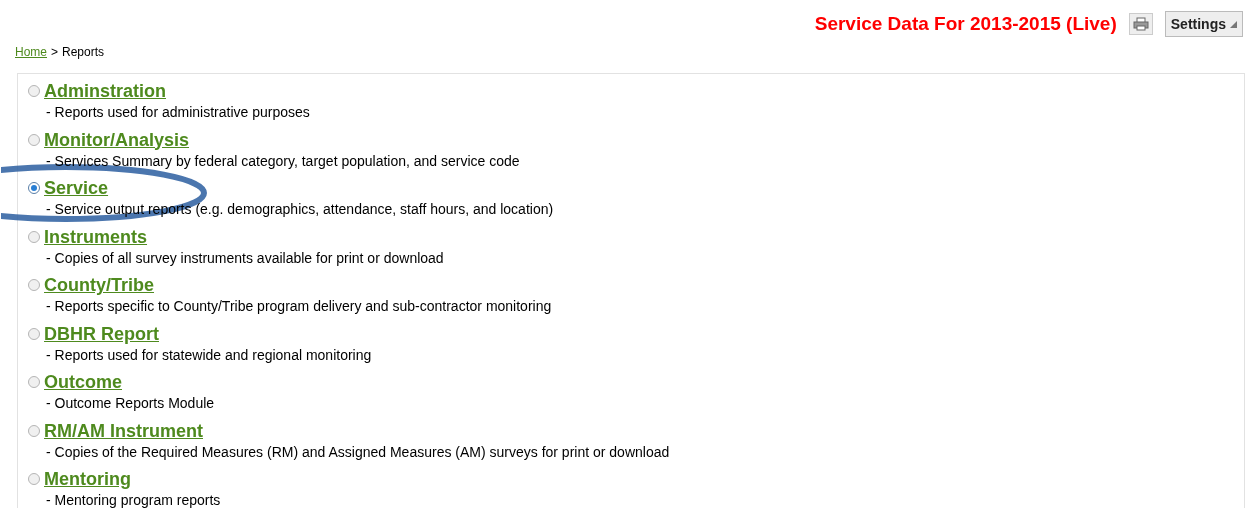  What do you see at coordinates (96, 236) in the screenshot?
I see `category-link: Instruments` at bounding box center [96, 236].